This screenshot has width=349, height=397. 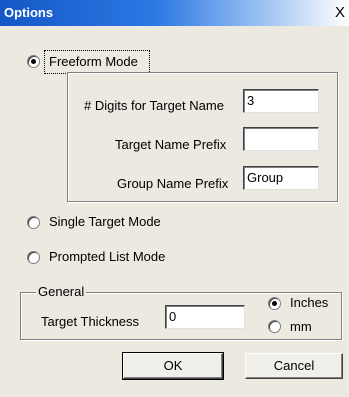 What do you see at coordinates (33, 222) in the screenshot?
I see `single-target-mode-radio` at bounding box center [33, 222].